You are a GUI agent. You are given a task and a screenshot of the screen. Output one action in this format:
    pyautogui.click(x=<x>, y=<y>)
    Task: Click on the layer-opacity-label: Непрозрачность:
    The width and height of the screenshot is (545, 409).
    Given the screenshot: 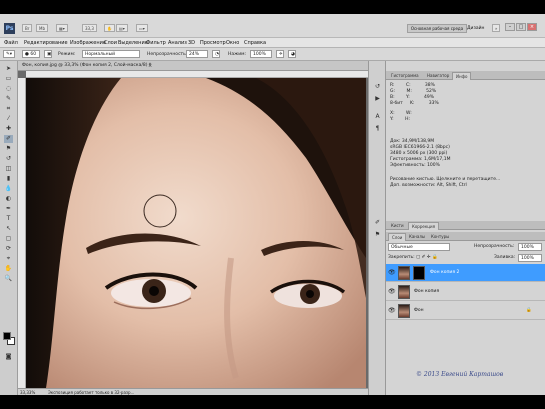 What is the action you would take?
    pyautogui.click(x=494, y=246)
    